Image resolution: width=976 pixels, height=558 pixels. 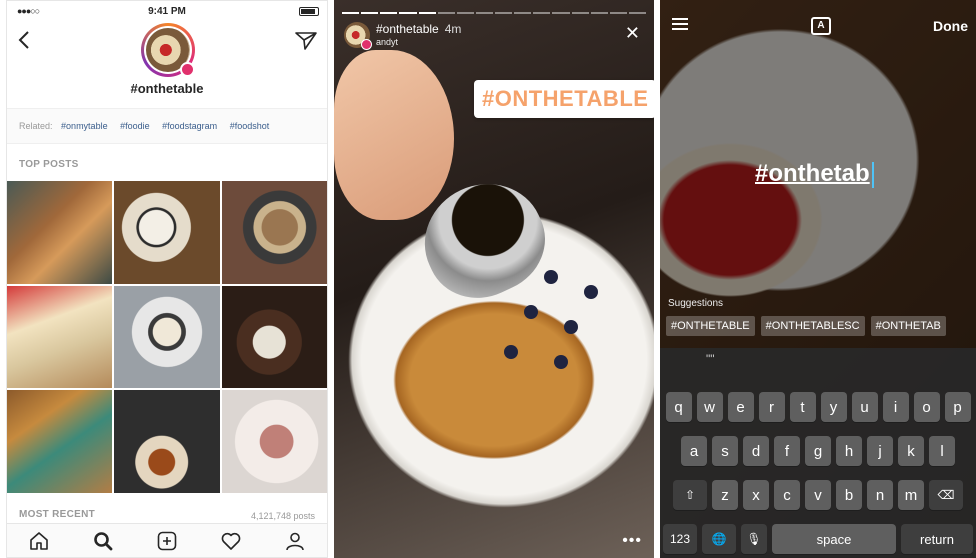 I want to click on story-author: andyt, so click(x=387, y=42).